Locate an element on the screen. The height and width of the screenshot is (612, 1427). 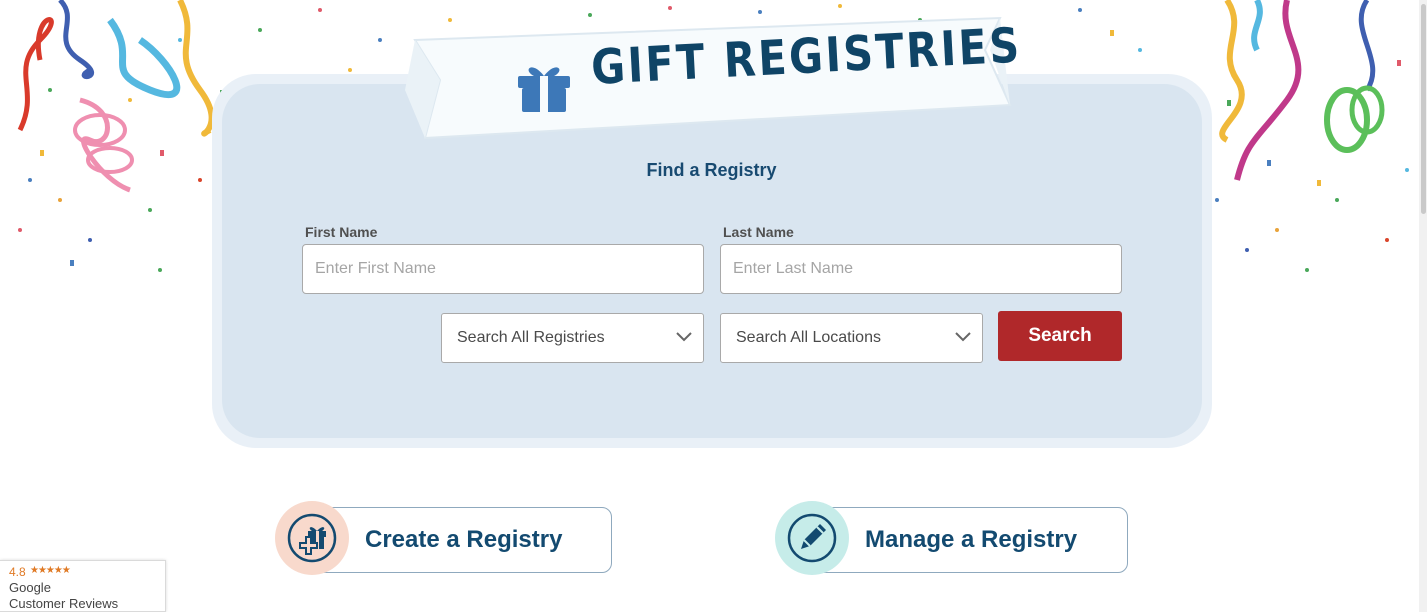
find-registry-heading: Find a Registry is located at coordinates (711, 170).